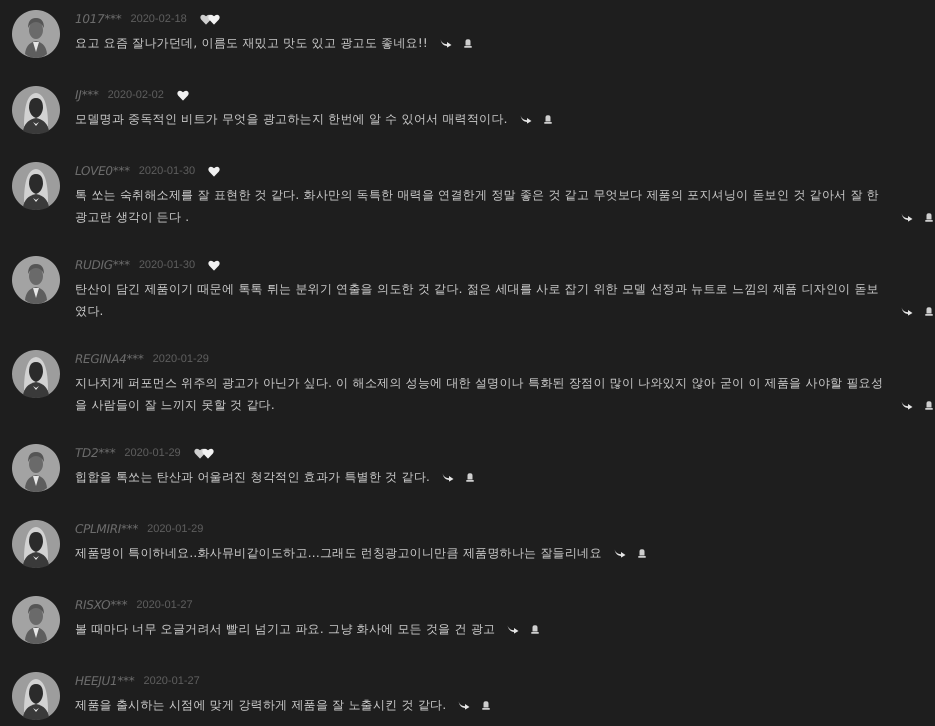  Describe the element at coordinates (136, 95) in the screenshot. I see `comment-date: 2020-02-02` at that location.